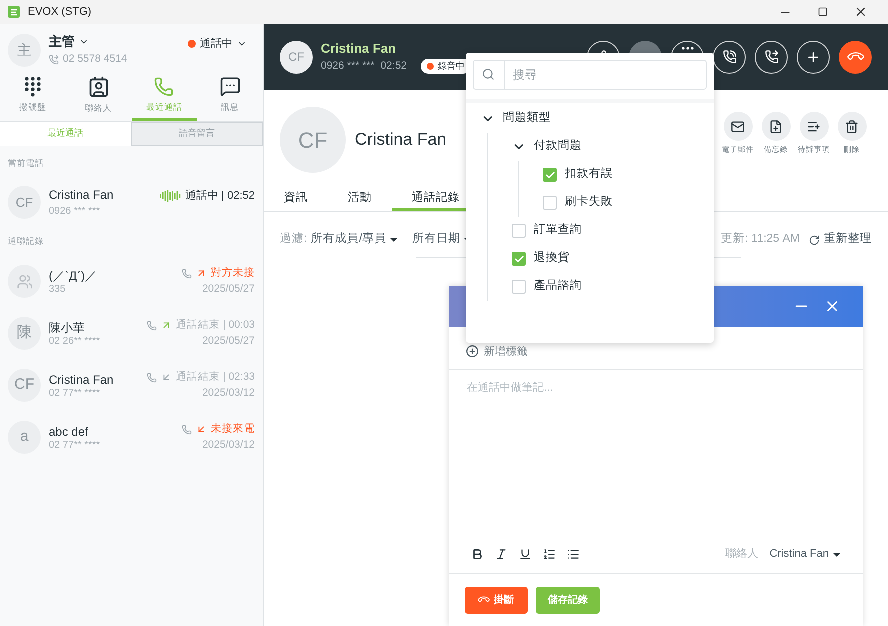 This screenshot has width=888, height=626. Describe the element at coordinates (131, 282) in the screenshot. I see `call-history-row: (／ˋДˊ)／ 335 對方未接 2025/05/27` at that location.